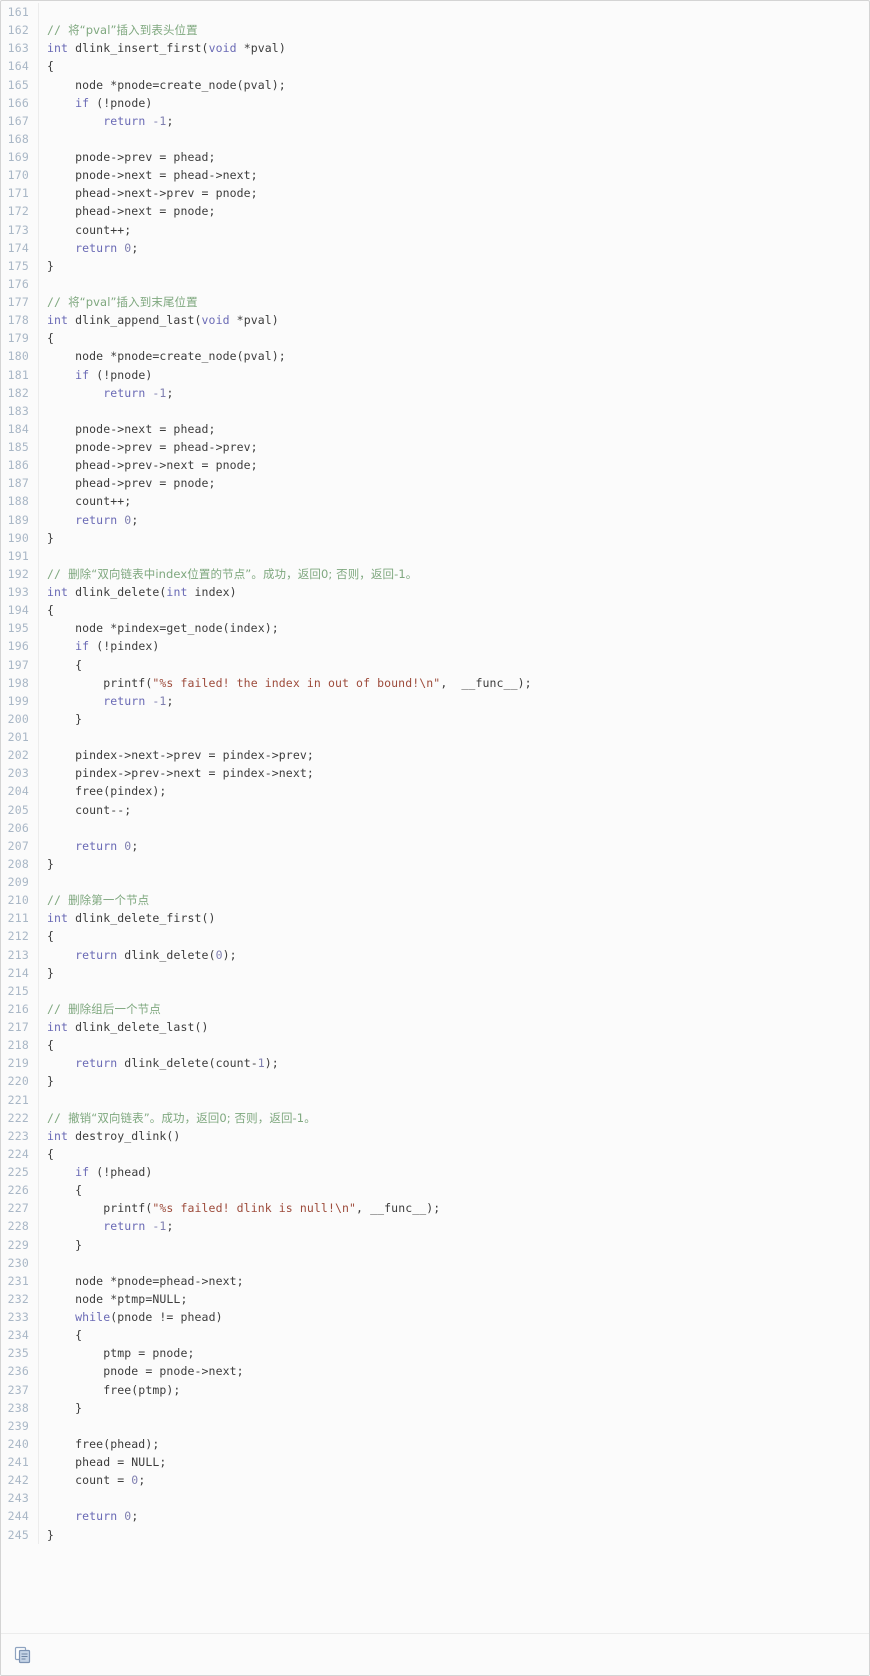 This screenshot has width=870, height=1676. What do you see at coordinates (20, 356) in the screenshot?
I see `line-number: 180` at bounding box center [20, 356].